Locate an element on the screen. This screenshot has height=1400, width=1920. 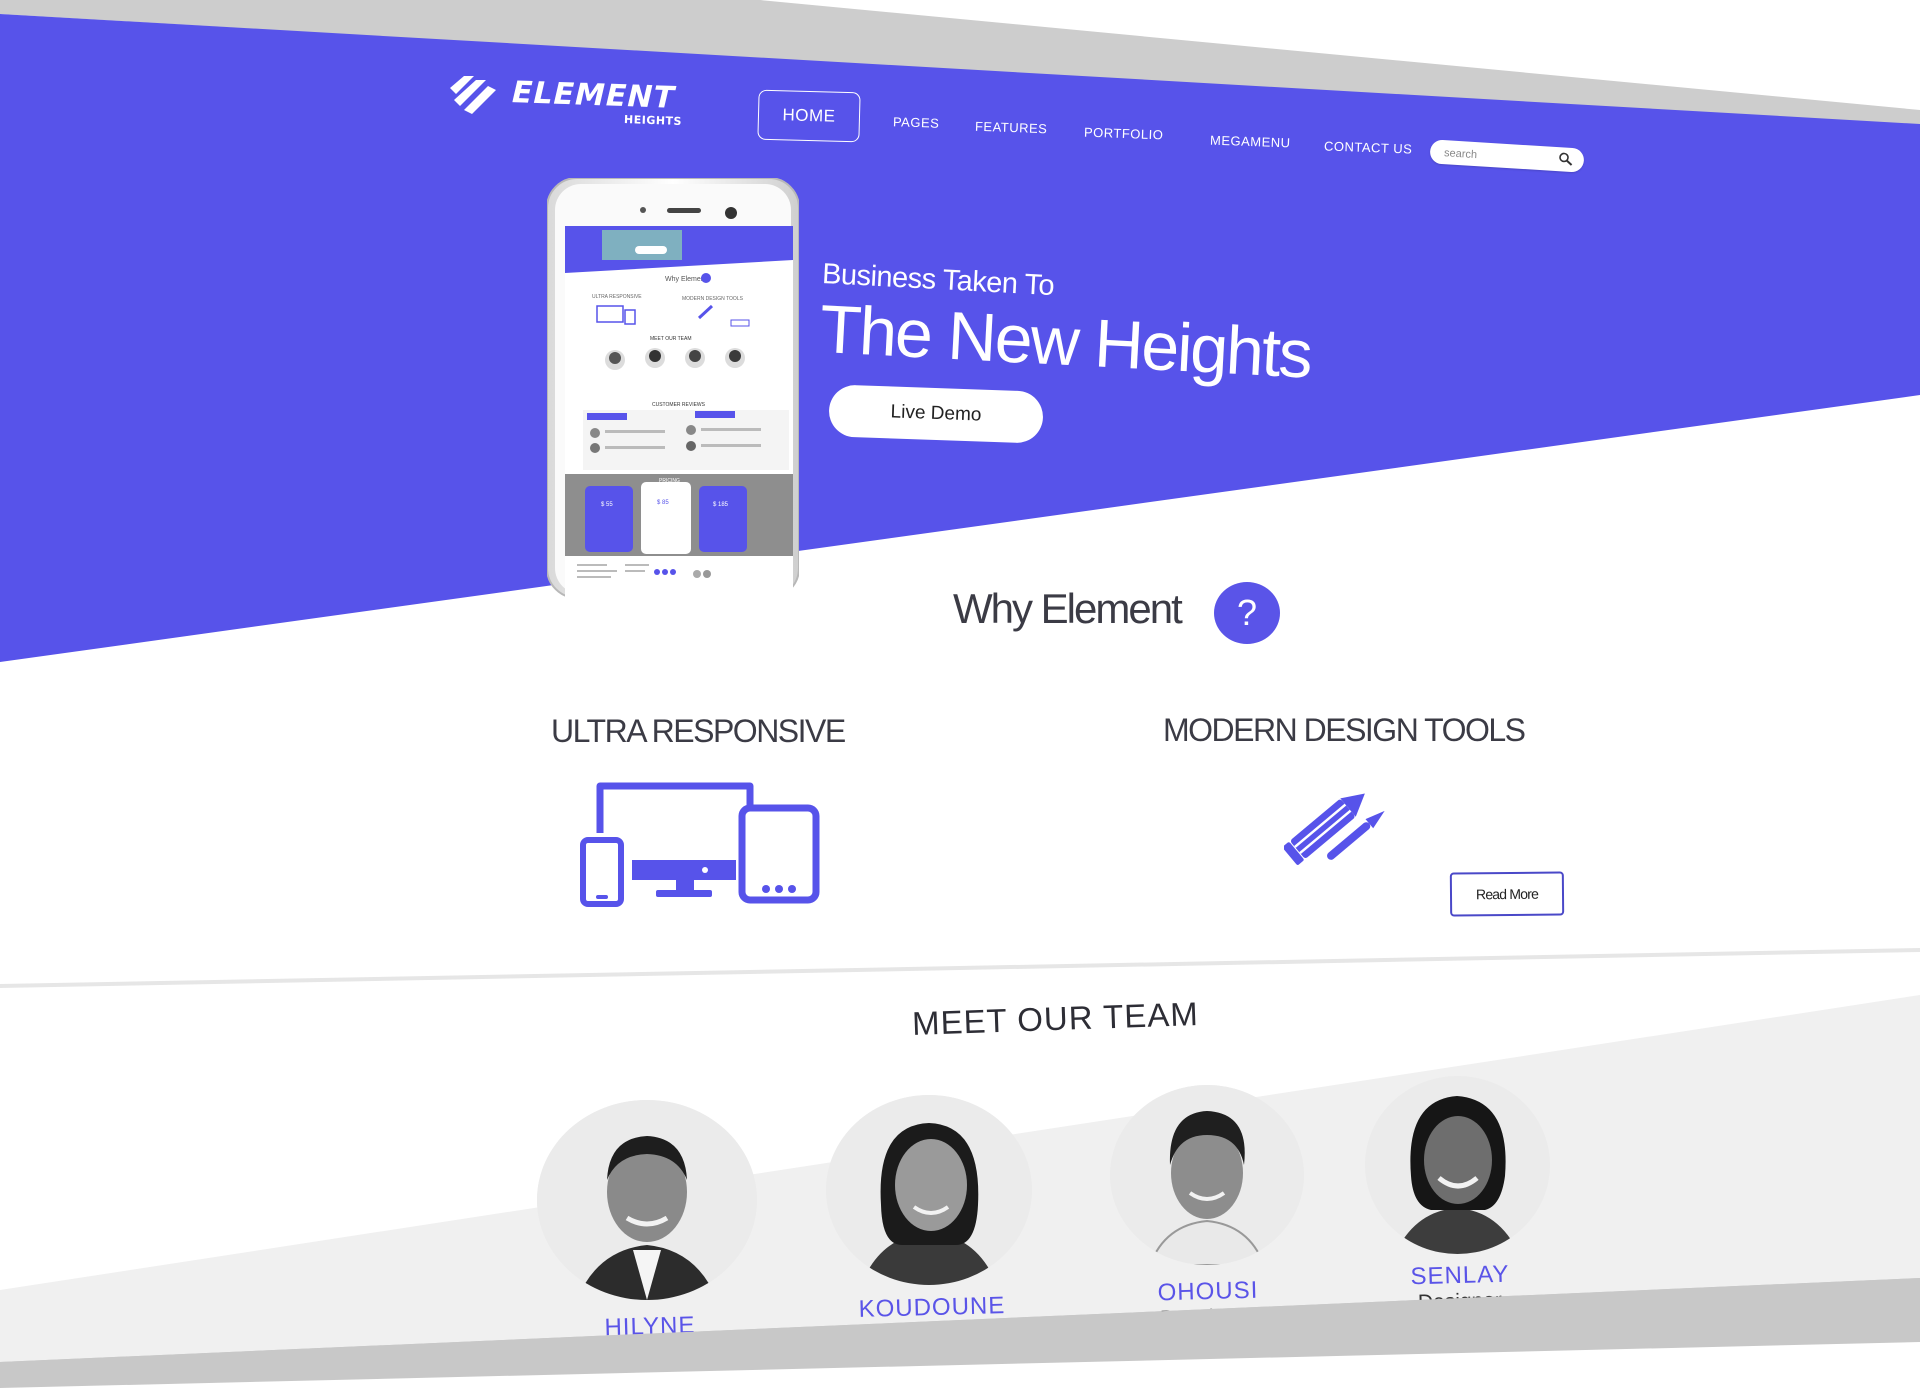
feature-title-responsive: ULTRA RESPONSIVE is located at coordinates (698, 731).